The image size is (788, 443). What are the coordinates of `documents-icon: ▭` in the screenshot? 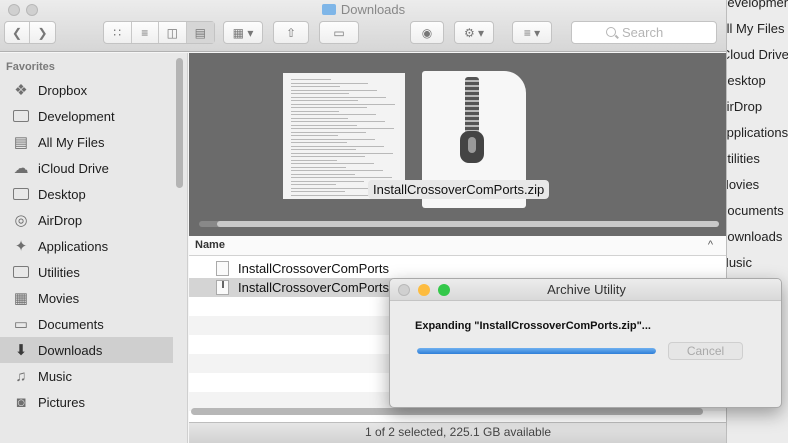 It's located at (21, 324).